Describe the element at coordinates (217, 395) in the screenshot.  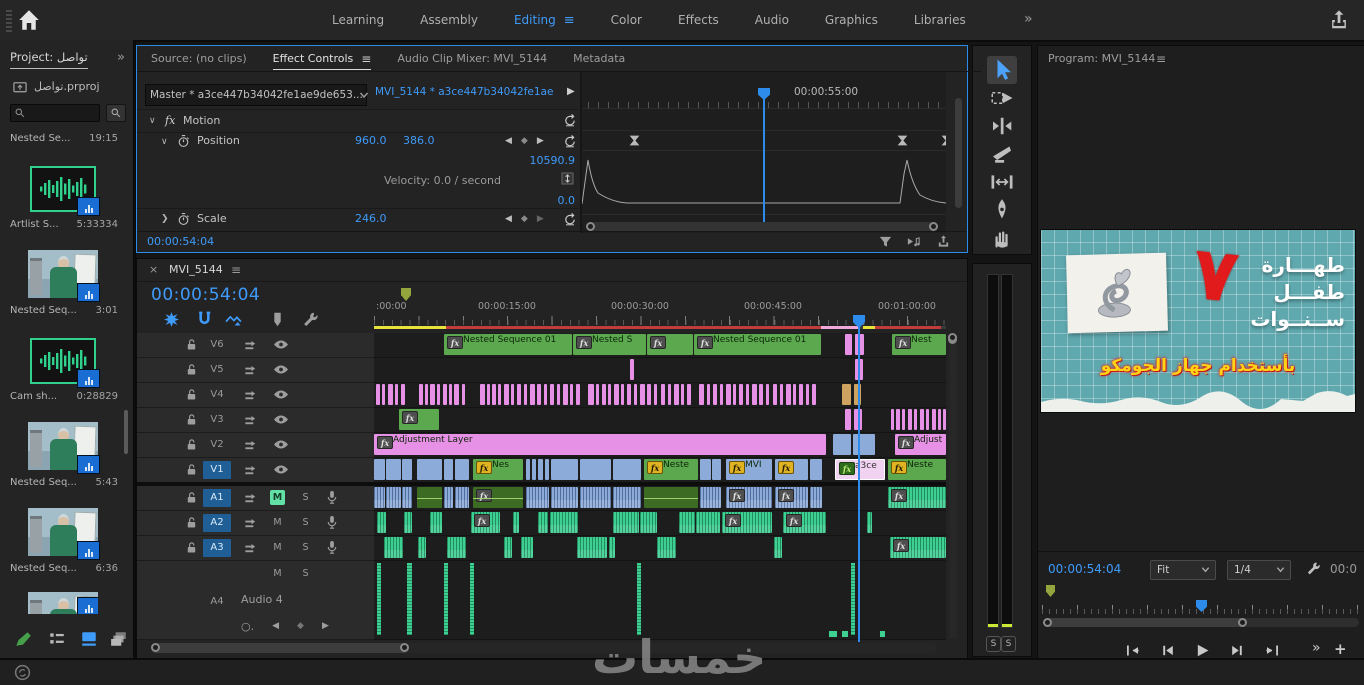
I see `track-target-v4: V4` at that location.